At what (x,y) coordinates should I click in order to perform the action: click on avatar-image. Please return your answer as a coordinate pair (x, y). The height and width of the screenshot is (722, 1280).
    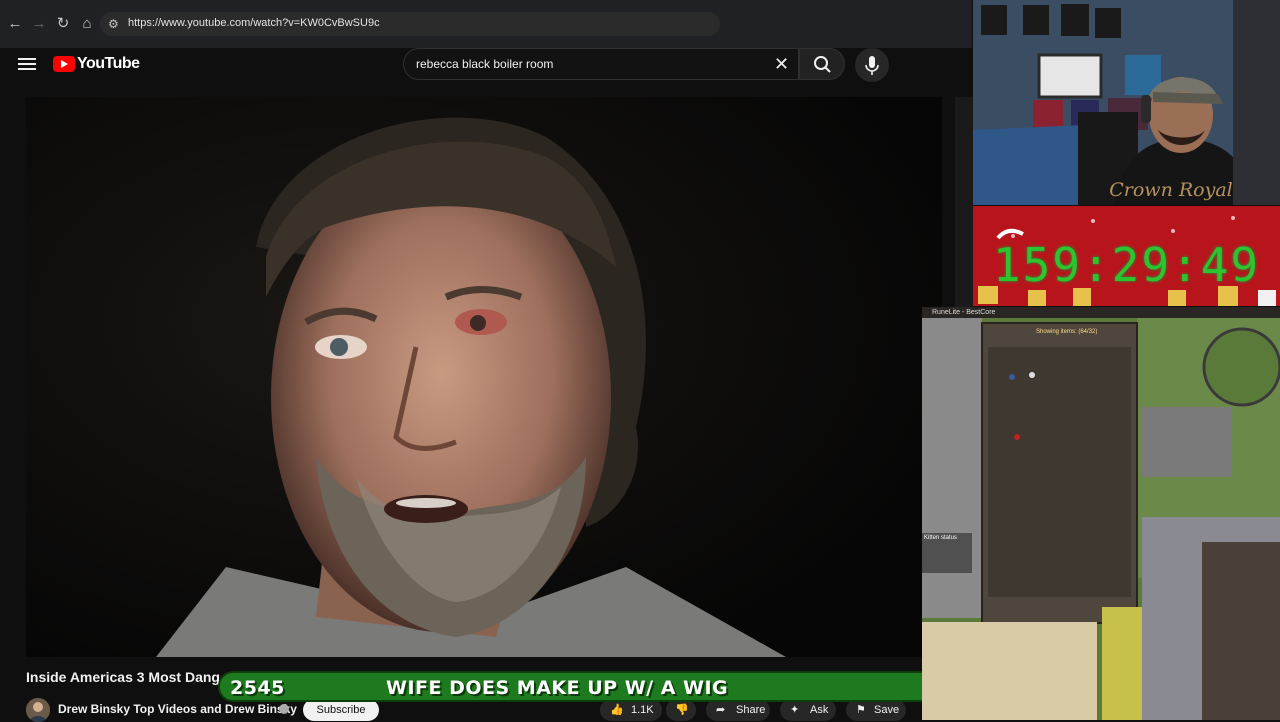
    Looking at the image, I should click on (38, 710).